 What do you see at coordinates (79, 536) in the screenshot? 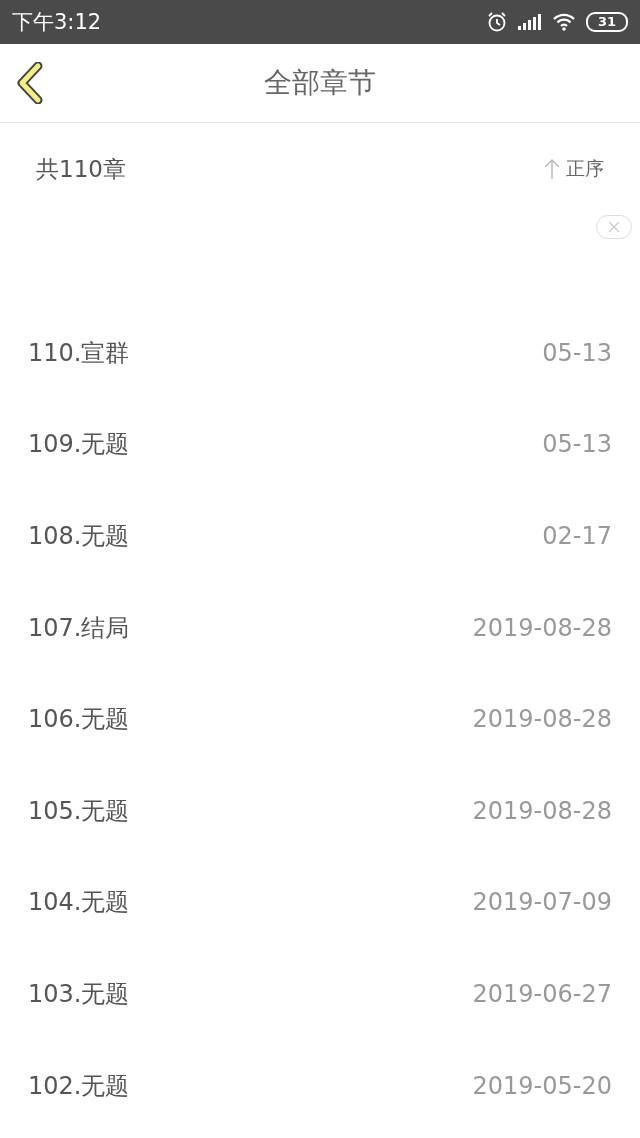
I see `chapter-title: 108.无题` at bounding box center [79, 536].